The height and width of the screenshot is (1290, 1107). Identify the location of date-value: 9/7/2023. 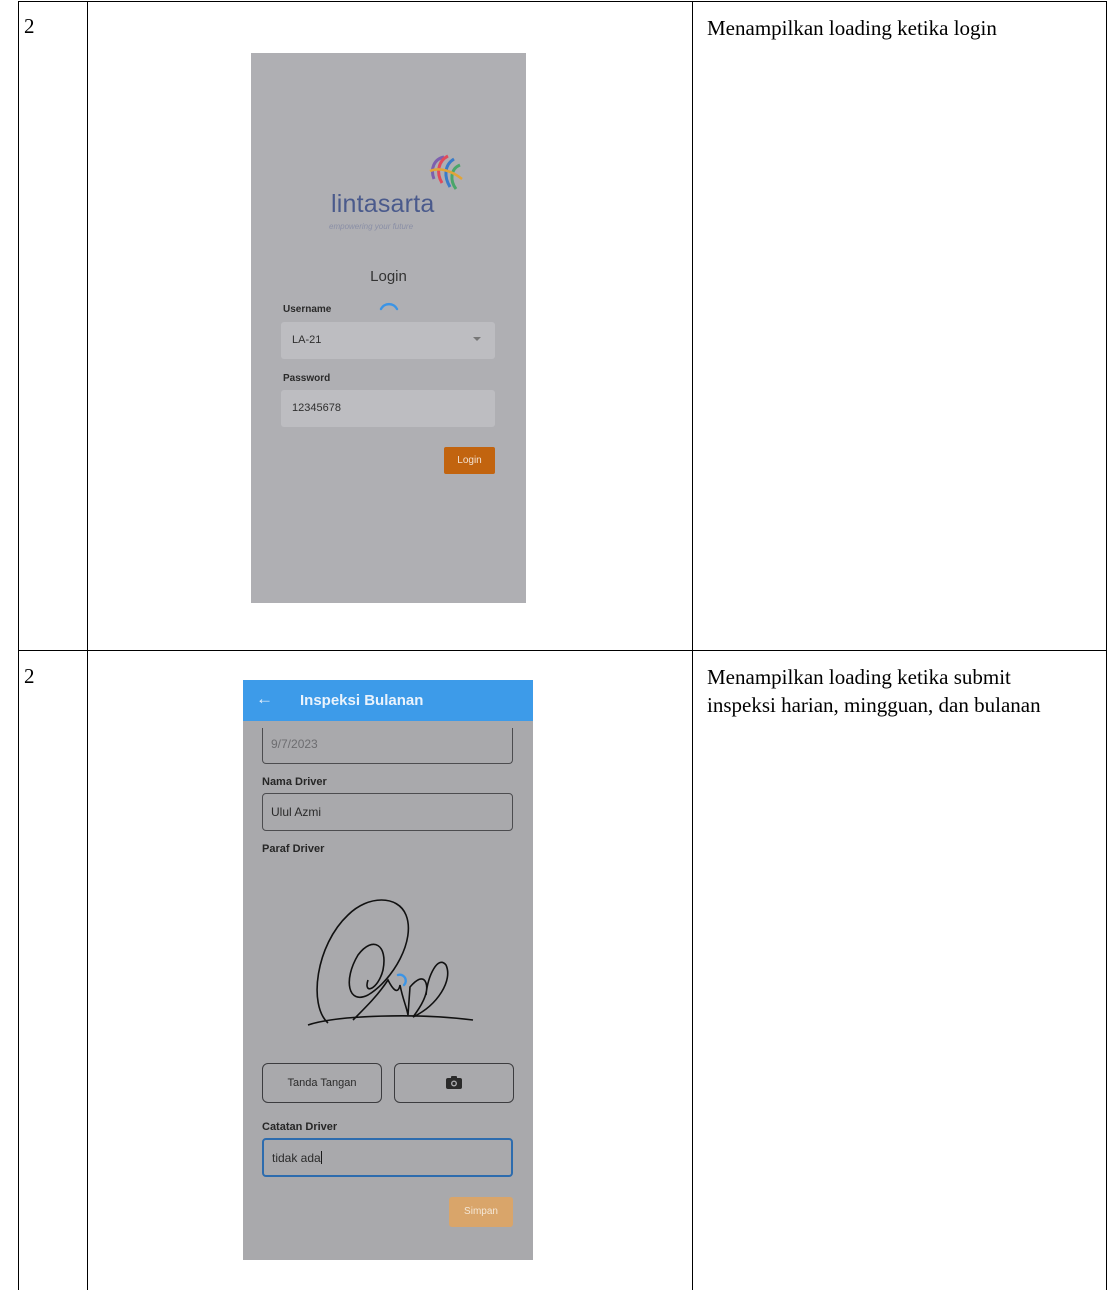
(294, 744).